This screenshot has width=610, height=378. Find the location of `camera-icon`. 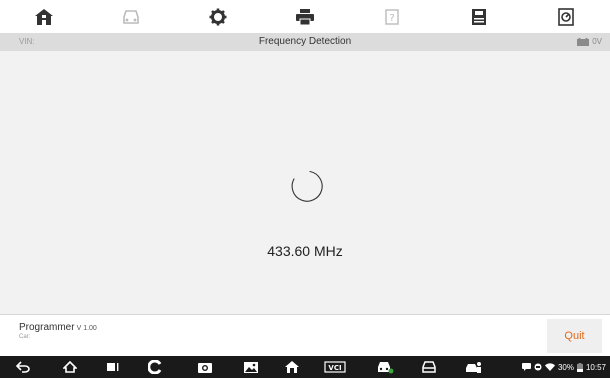

camera-icon is located at coordinates (205, 367).